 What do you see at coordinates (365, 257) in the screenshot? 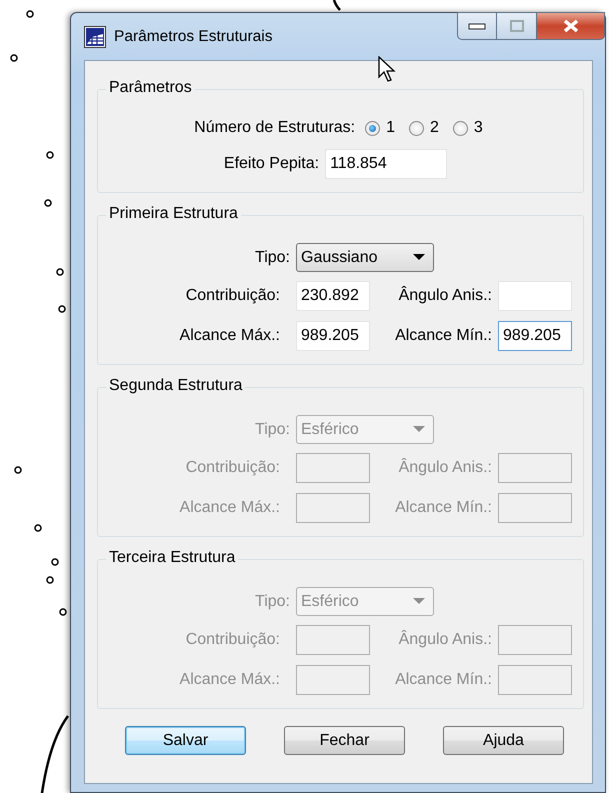
I see `type-dropdown: Gaussiano` at bounding box center [365, 257].